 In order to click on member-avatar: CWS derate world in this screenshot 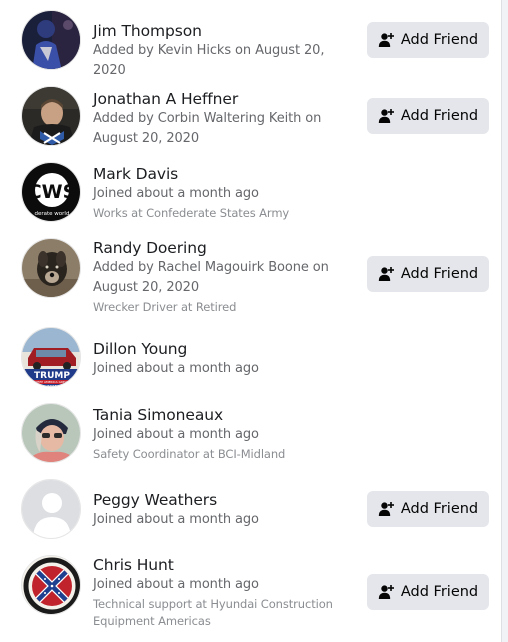, I will do `click(51, 192)`.